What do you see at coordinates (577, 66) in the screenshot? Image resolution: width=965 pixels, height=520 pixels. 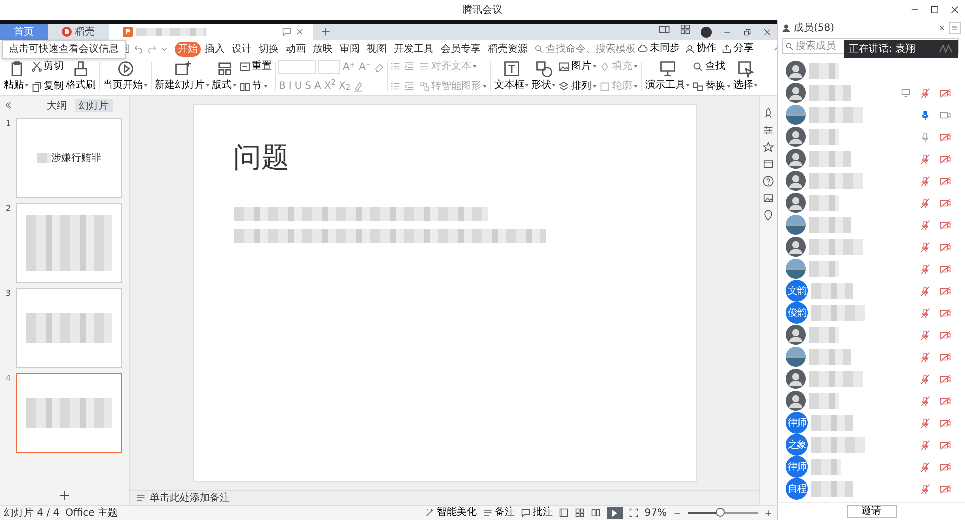 I see `ribbon-button: 图片` at bounding box center [577, 66].